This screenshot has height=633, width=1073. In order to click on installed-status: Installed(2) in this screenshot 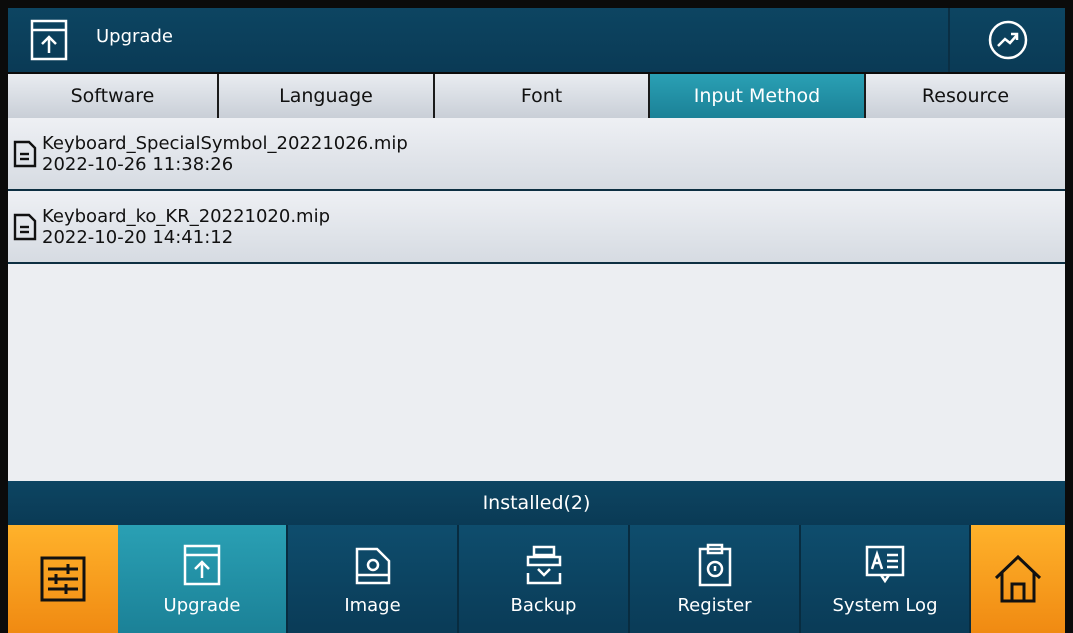, I will do `click(536, 503)`.